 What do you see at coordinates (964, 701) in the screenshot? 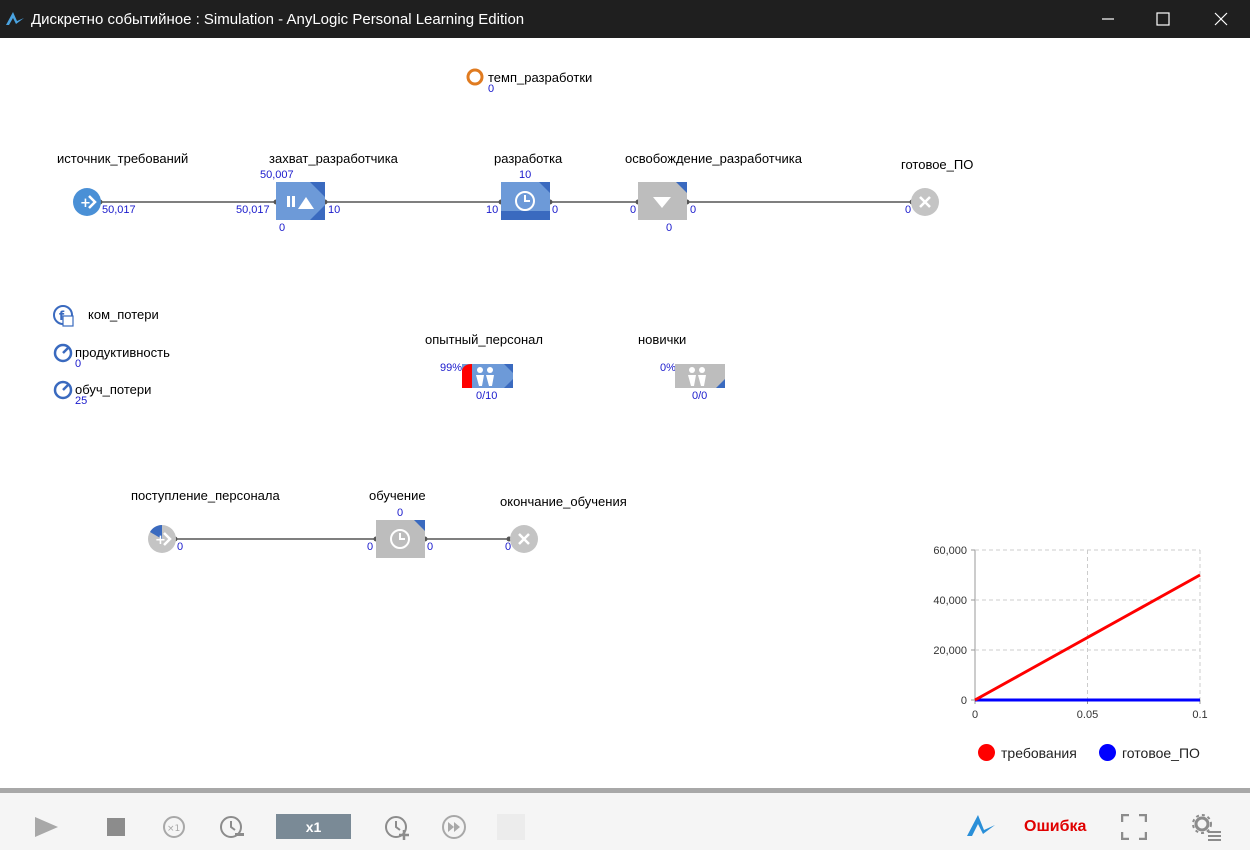
I see `y-tick-label: 0` at bounding box center [964, 701].